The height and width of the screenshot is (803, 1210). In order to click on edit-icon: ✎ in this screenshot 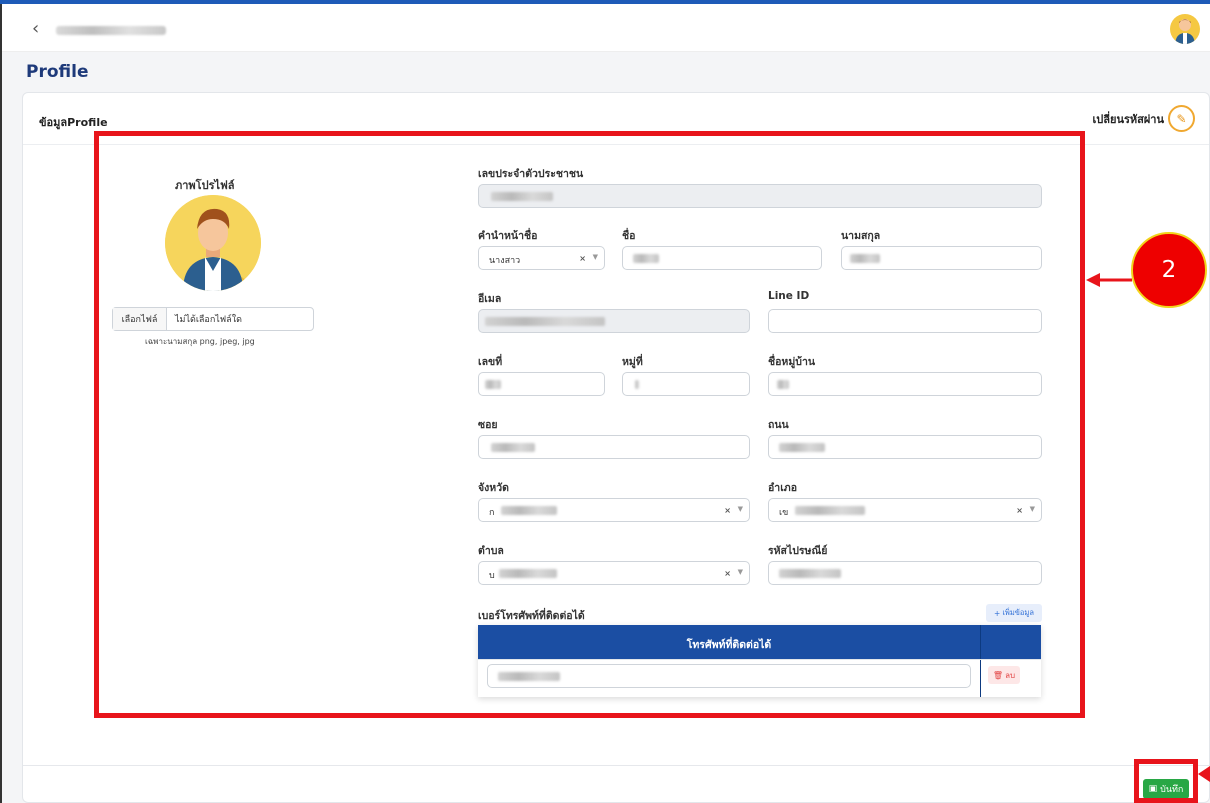, I will do `click(1181, 118)`.